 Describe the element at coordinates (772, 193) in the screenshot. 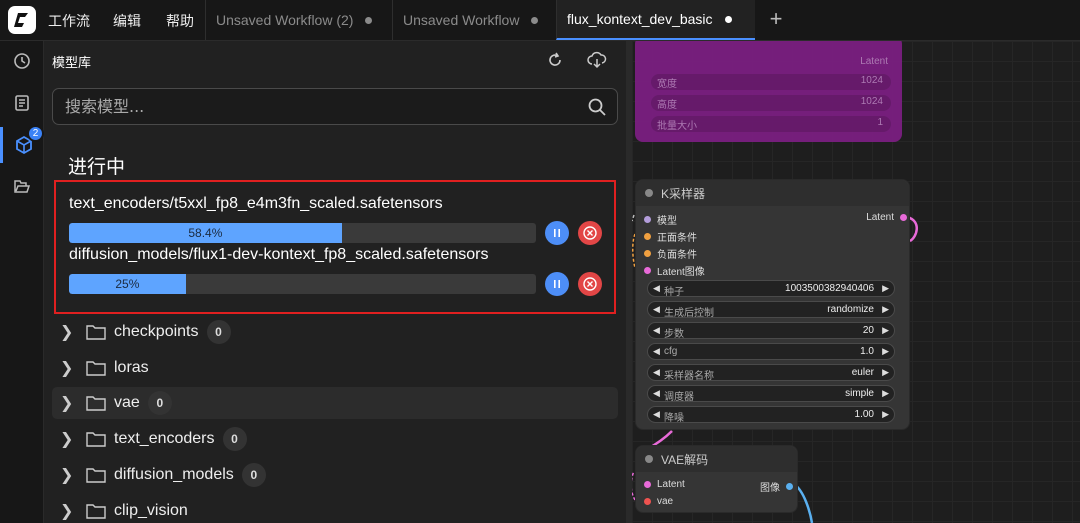

I see `node-header: K采样器` at that location.